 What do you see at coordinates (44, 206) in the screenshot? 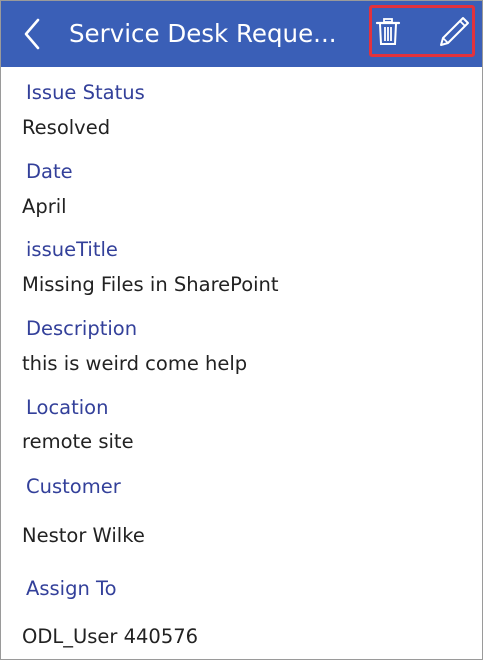
I see `date-value: April` at bounding box center [44, 206].